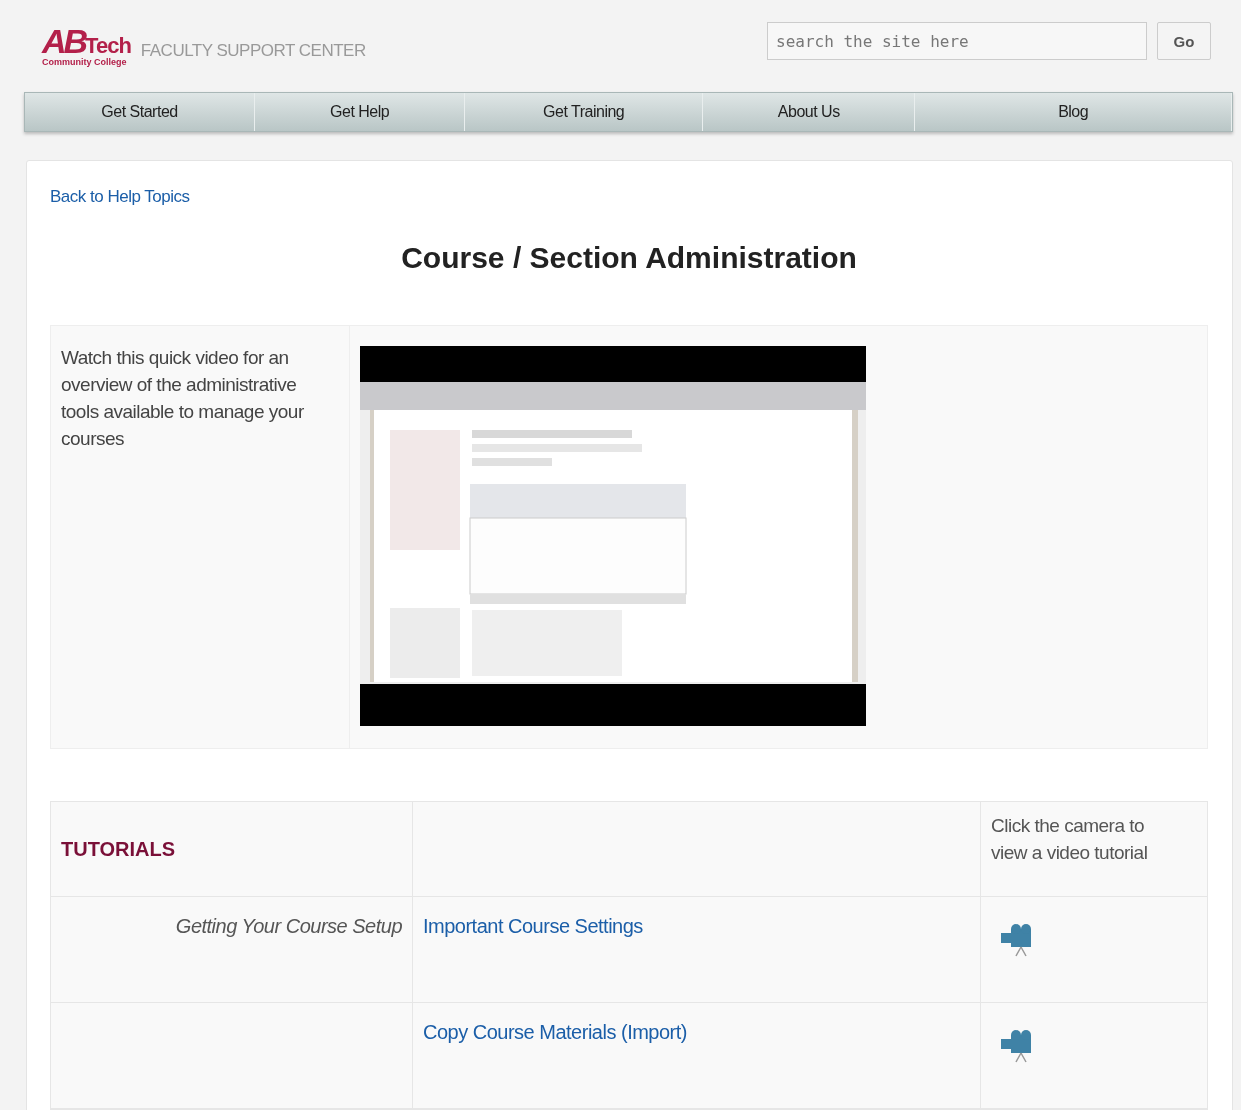 This screenshot has width=1241, height=1110. What do you see at coordinates (253, 51) in the screenshot?
I see `site-name: FACULTY SUPPORT CENTER` at bounding box center [253, 51].